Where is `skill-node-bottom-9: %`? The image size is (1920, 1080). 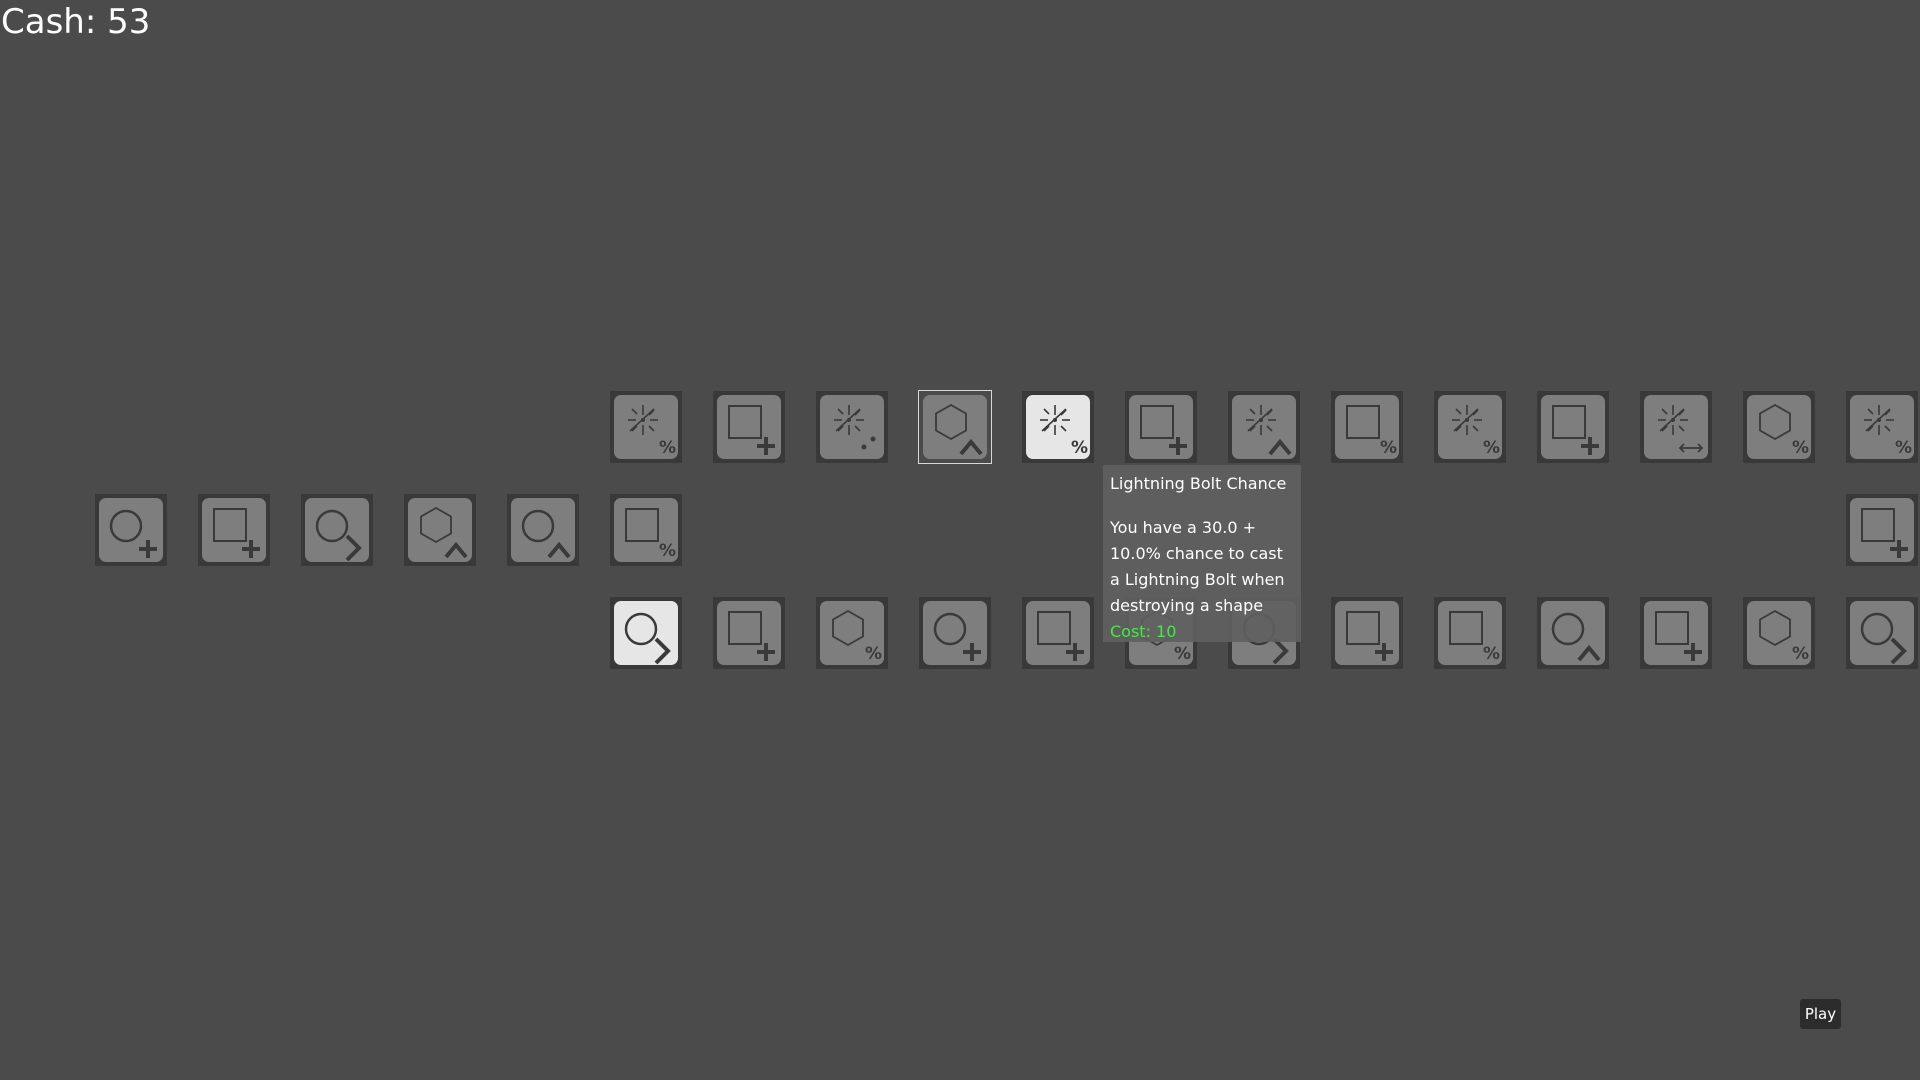 skill-node-bottom-9: % is located at coordinates (1470, 633).